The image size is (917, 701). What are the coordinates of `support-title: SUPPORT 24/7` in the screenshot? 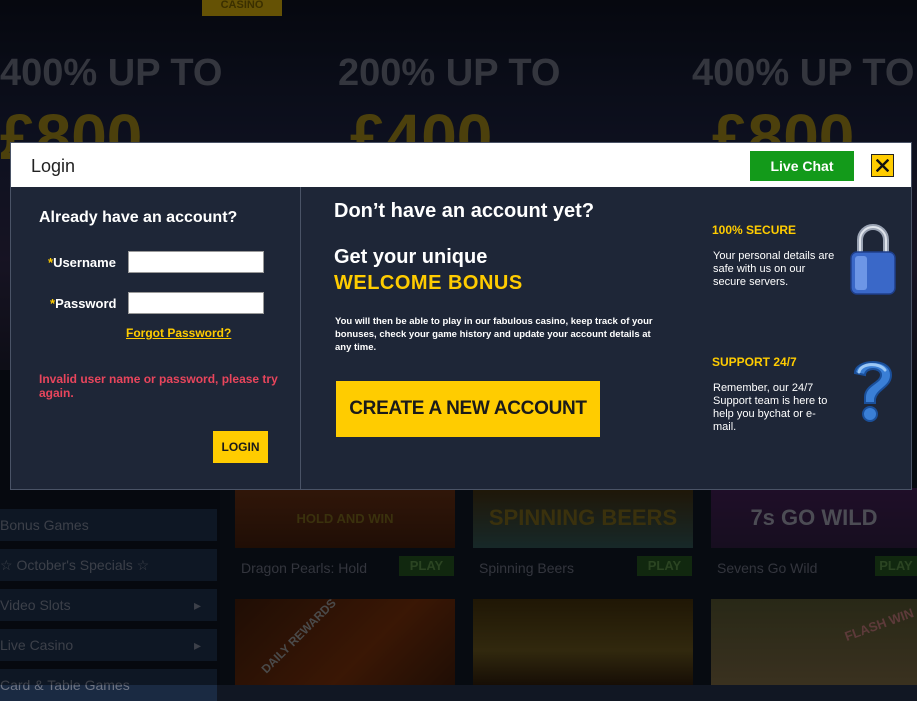 It's located at (754, 362).